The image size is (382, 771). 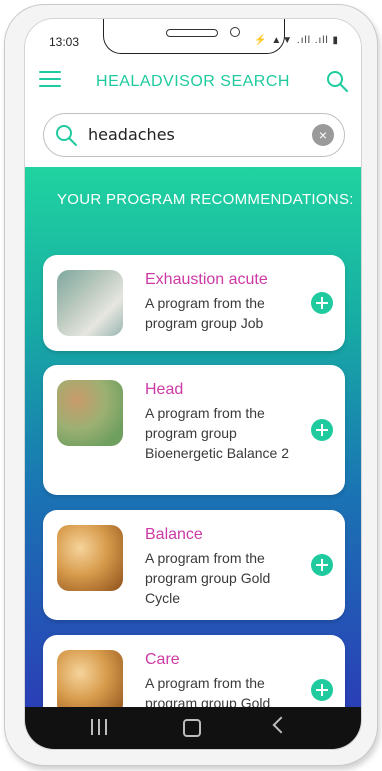 I want to click on status-icons: ⚡ ▲▼ .ıll .ıll ▮, so click(x=296, y=40).